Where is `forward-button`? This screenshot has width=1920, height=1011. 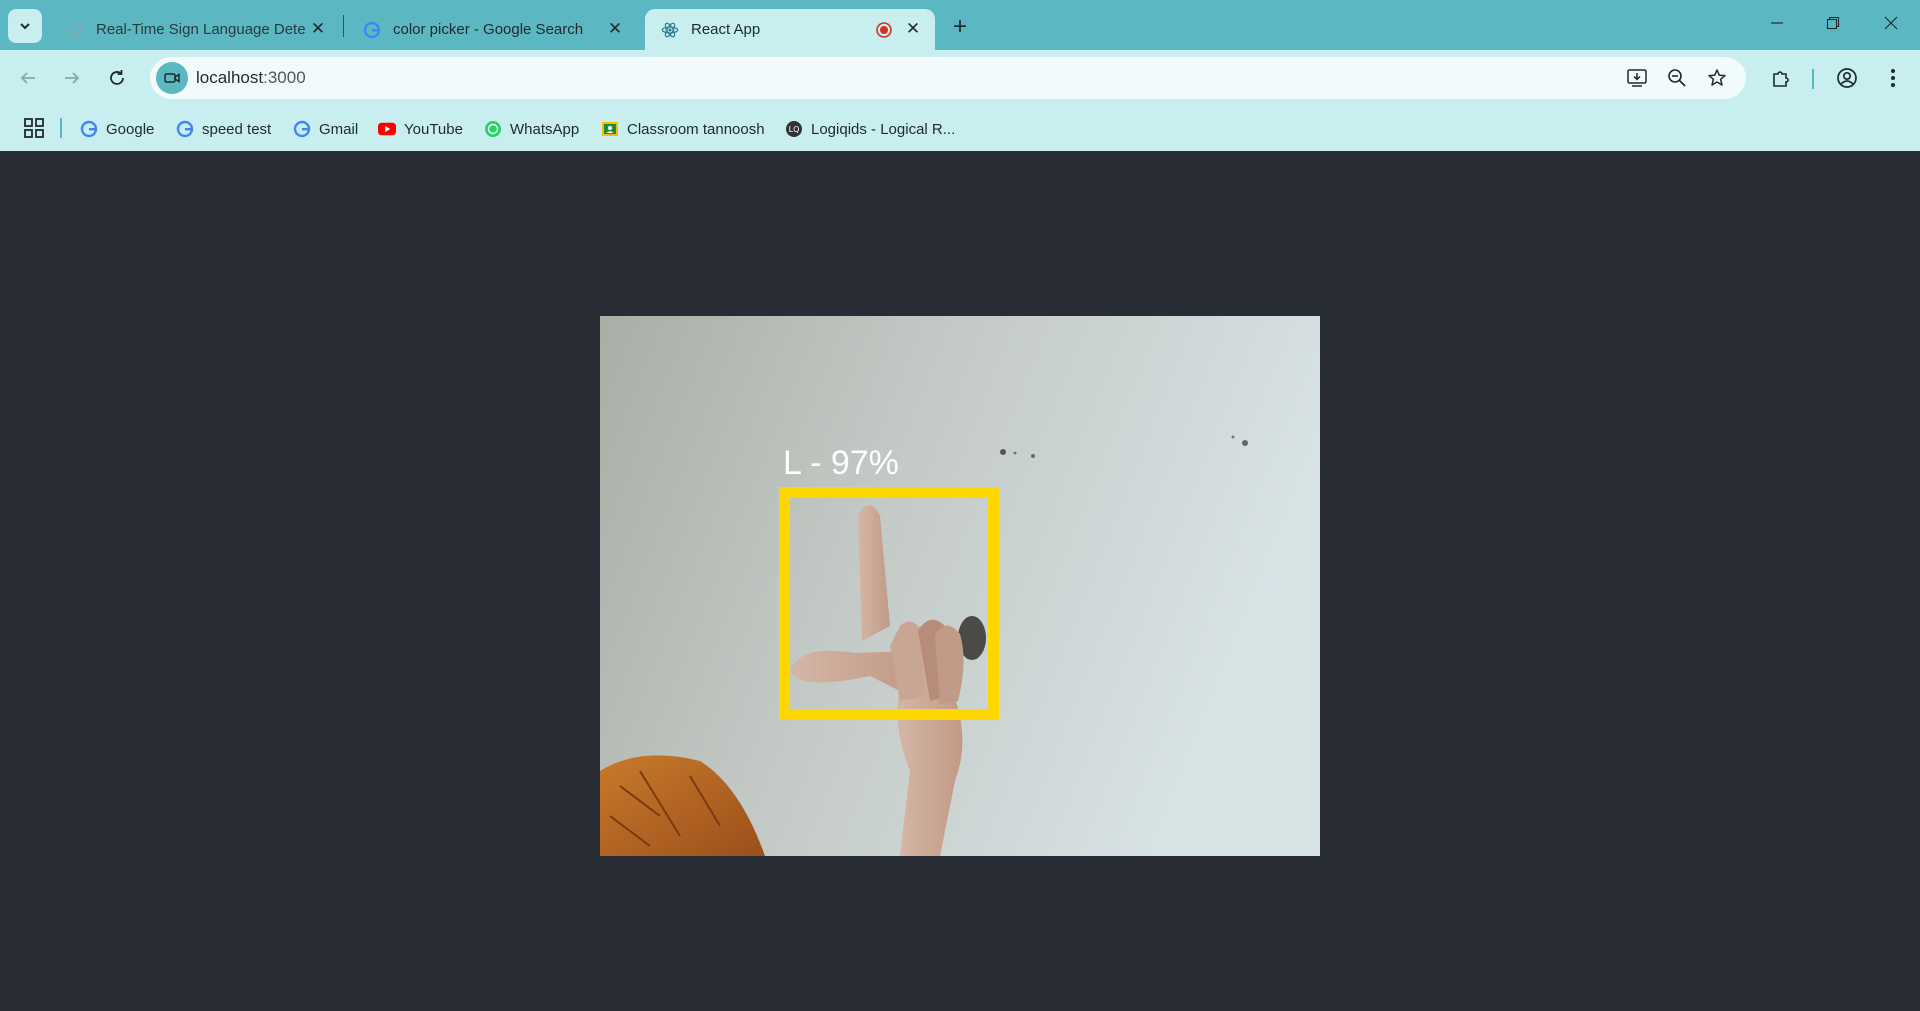 forward-button is located at coordinates (72, 78).